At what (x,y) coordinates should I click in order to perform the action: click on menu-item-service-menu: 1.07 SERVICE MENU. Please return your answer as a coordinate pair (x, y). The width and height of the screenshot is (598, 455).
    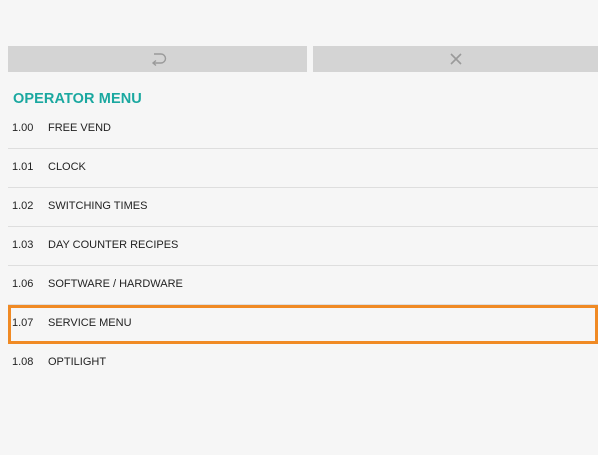
    Looking at the image, I should click on (303, 324).